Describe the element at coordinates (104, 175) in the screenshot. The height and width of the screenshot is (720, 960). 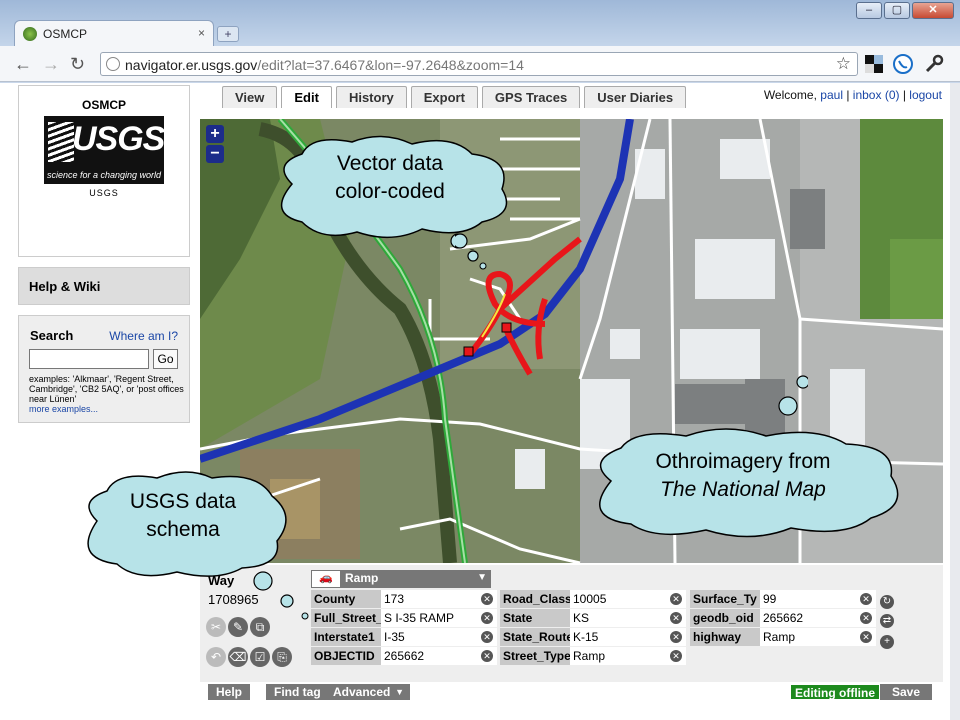
I see `logo-tagline: science for a changing world` at that location.